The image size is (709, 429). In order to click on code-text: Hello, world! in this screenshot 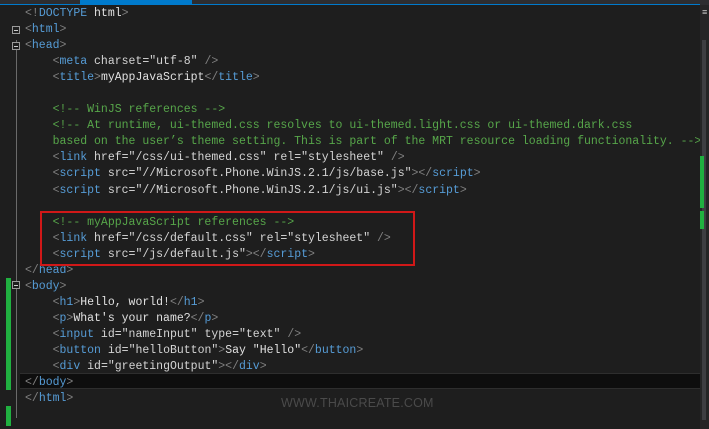, I will do `click(125, 302)`.